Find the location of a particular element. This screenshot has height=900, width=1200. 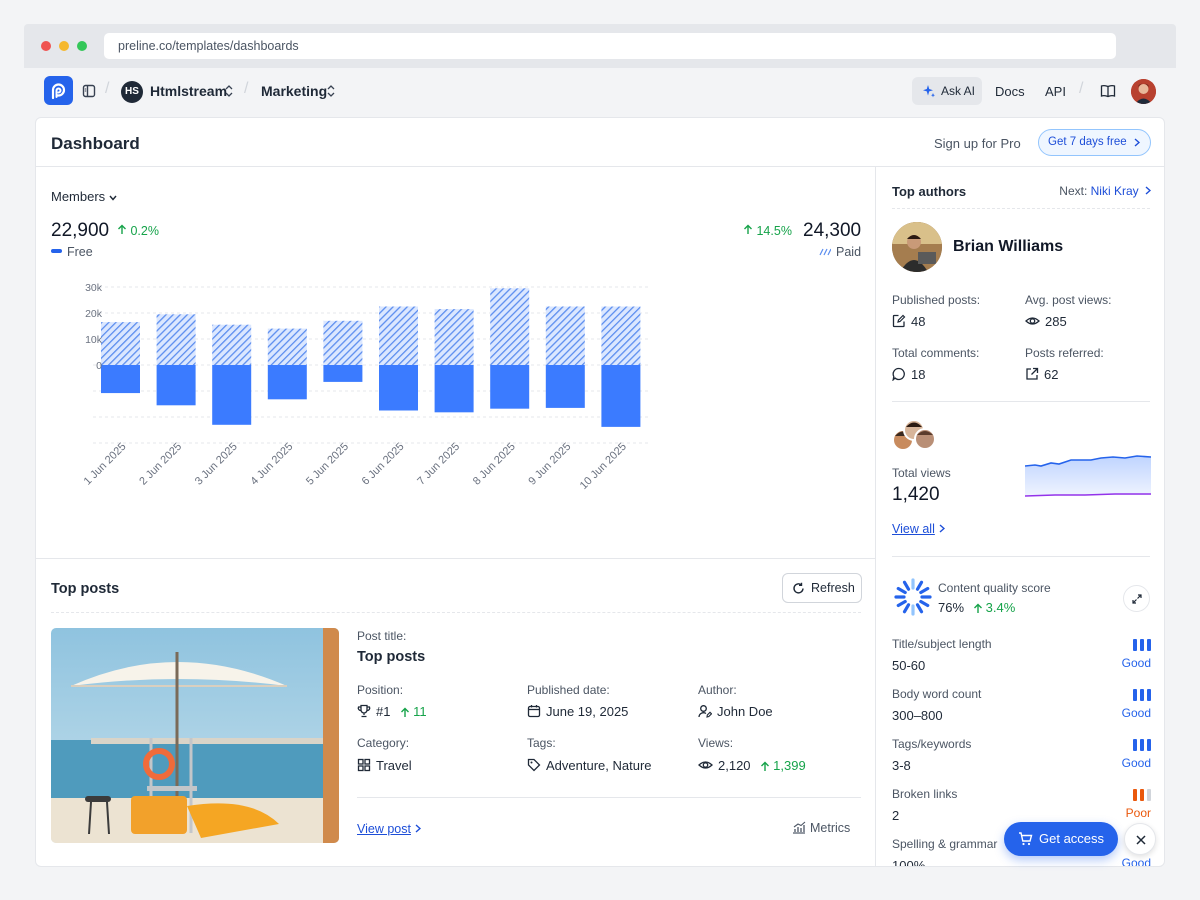

close-promo-button is located at coordinates (1140, 839).